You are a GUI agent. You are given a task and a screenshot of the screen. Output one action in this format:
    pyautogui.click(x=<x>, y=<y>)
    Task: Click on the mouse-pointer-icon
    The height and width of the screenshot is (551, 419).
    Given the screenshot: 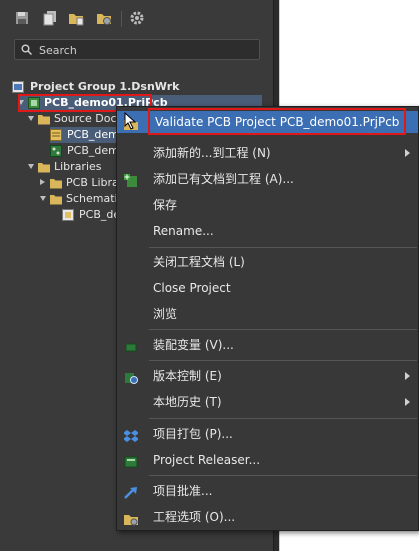 What is the action you would take?
    pyautogui.click(x=132, y=120)
    